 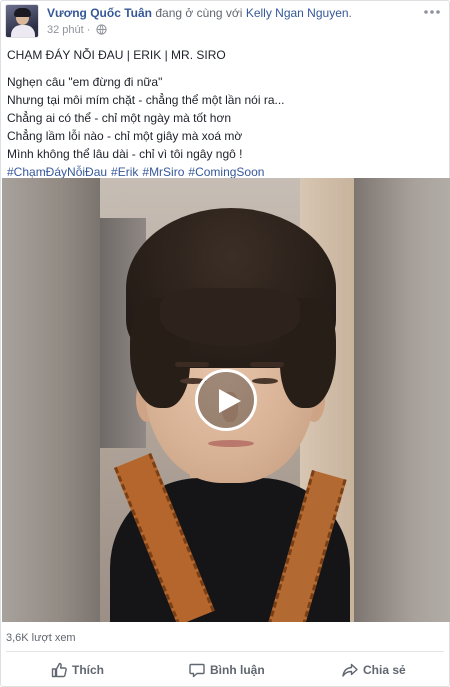 I want to click on globe-icon, so click(x=101, y=31).